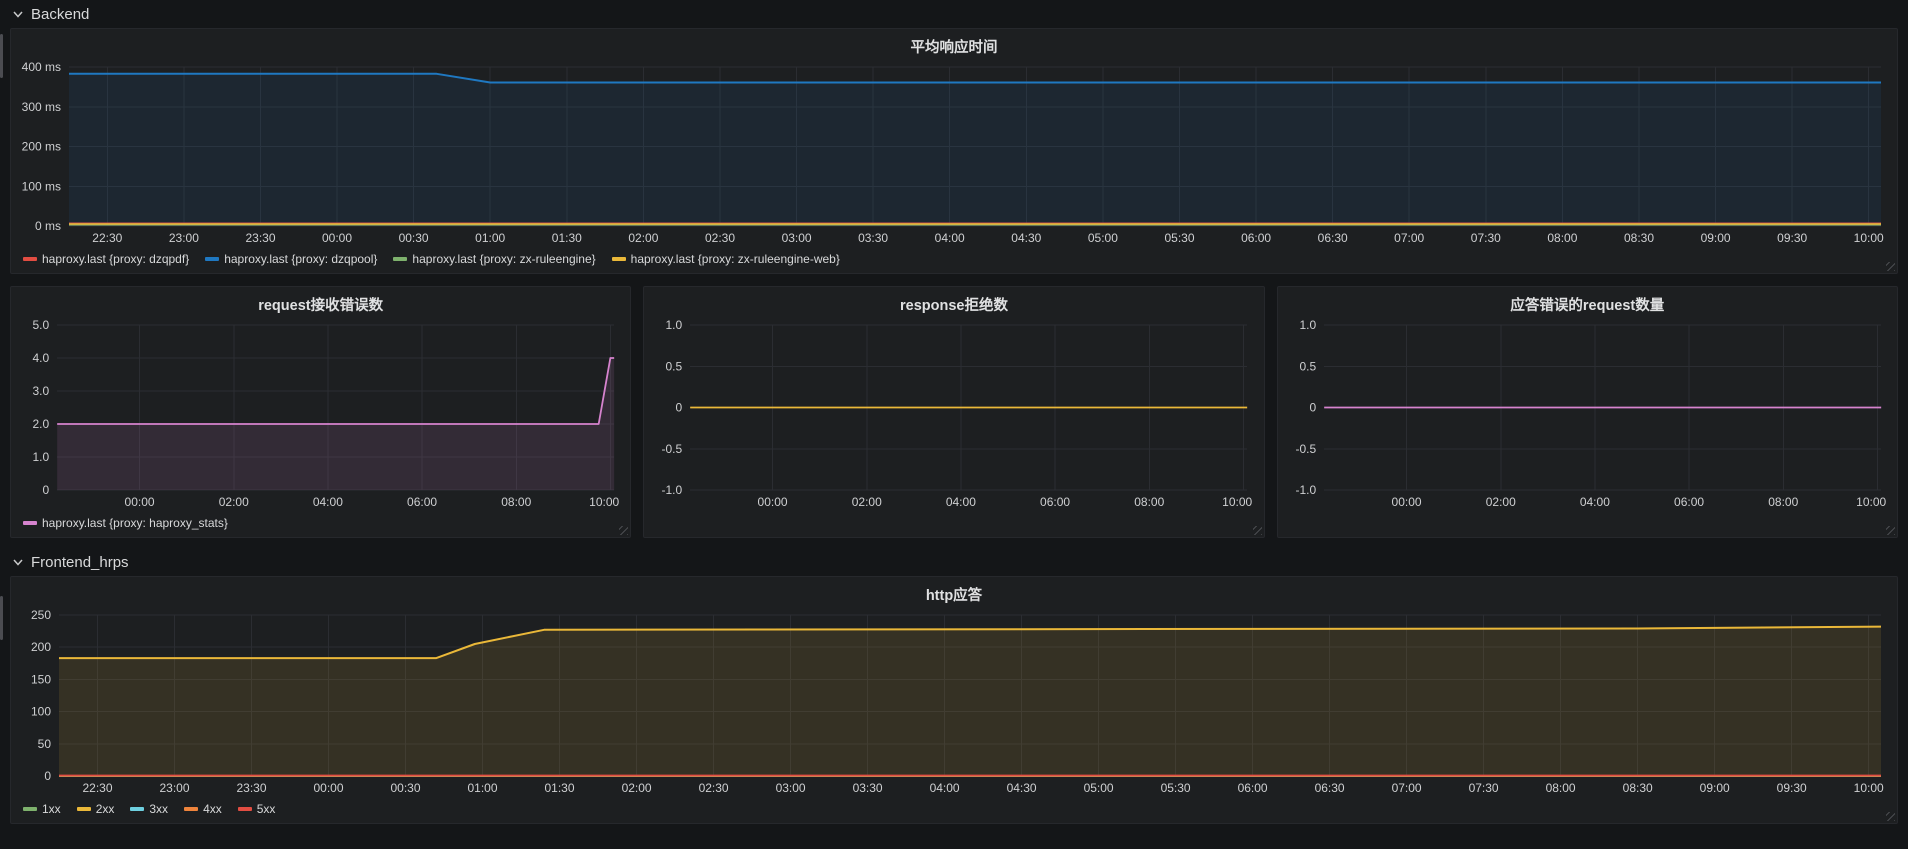  I want to click on legend-item: haproxy.last {proxy: dzqpdf}, so click(106, 259).